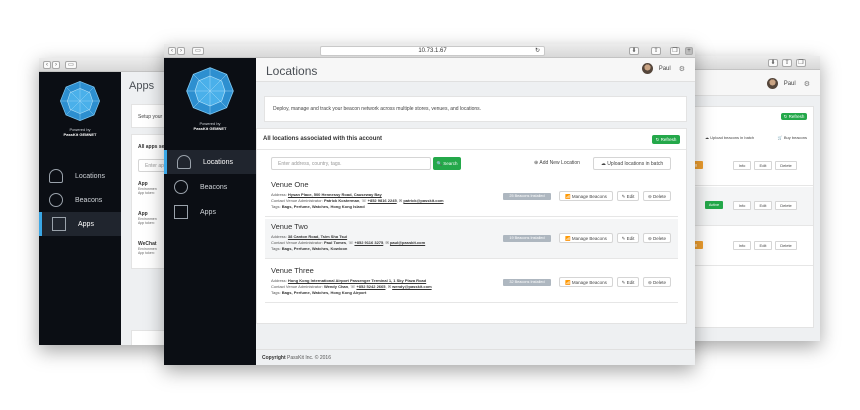 The image size is (860, 410). What do you see at coordinates (407, 242) in the screenshot?
I see `email-link: paul@passkit.com` at bounding box center [407, 242].